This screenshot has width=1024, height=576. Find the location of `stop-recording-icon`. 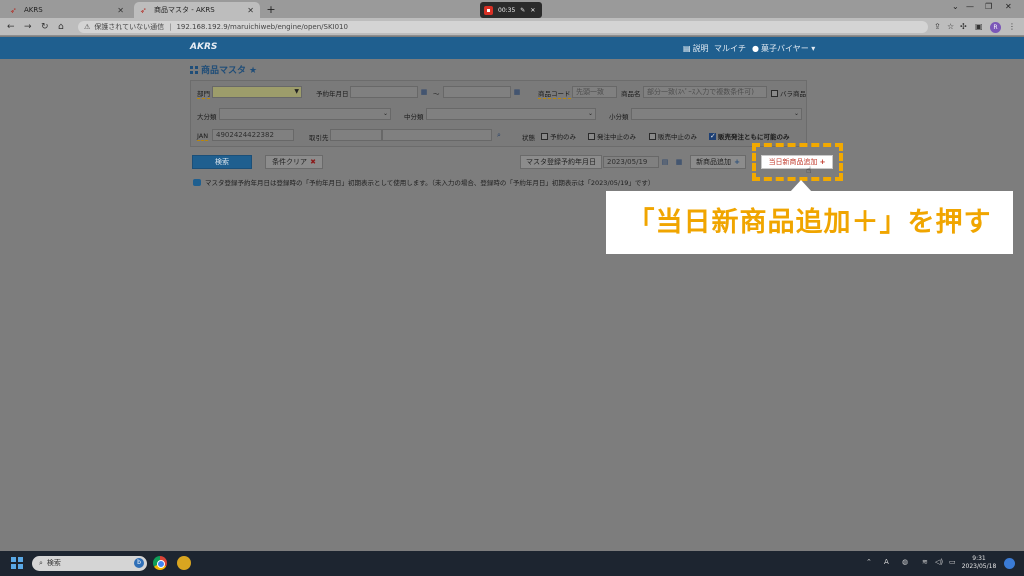

stop-recording-icon is located at coordinates (488, 10).